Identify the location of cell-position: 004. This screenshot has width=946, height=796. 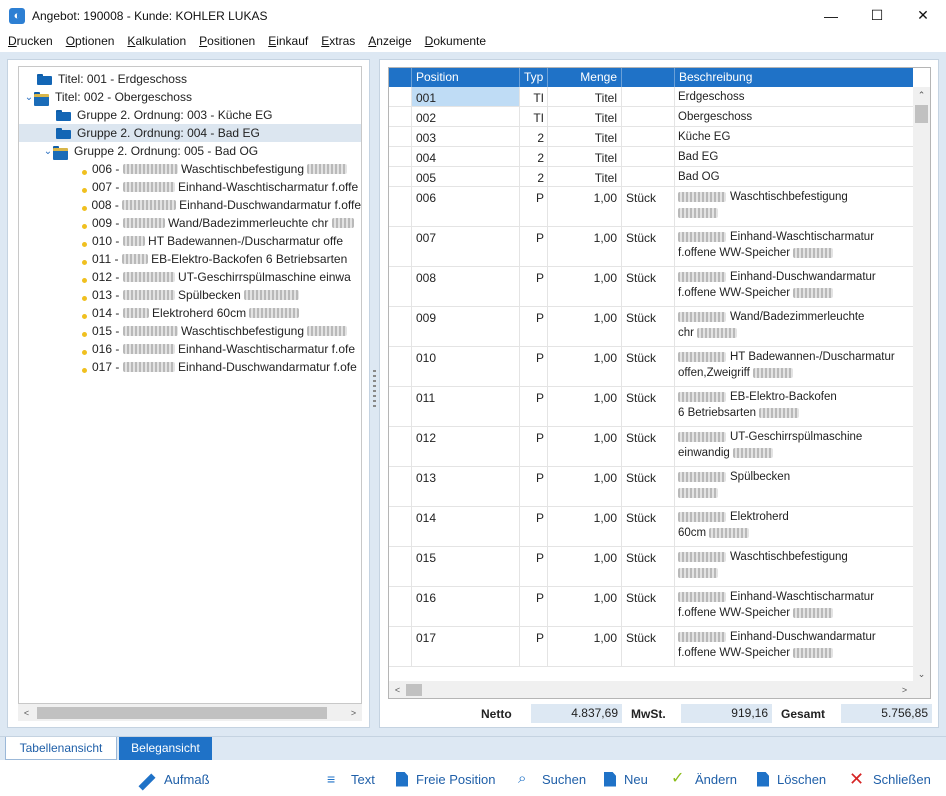
(466, 156).